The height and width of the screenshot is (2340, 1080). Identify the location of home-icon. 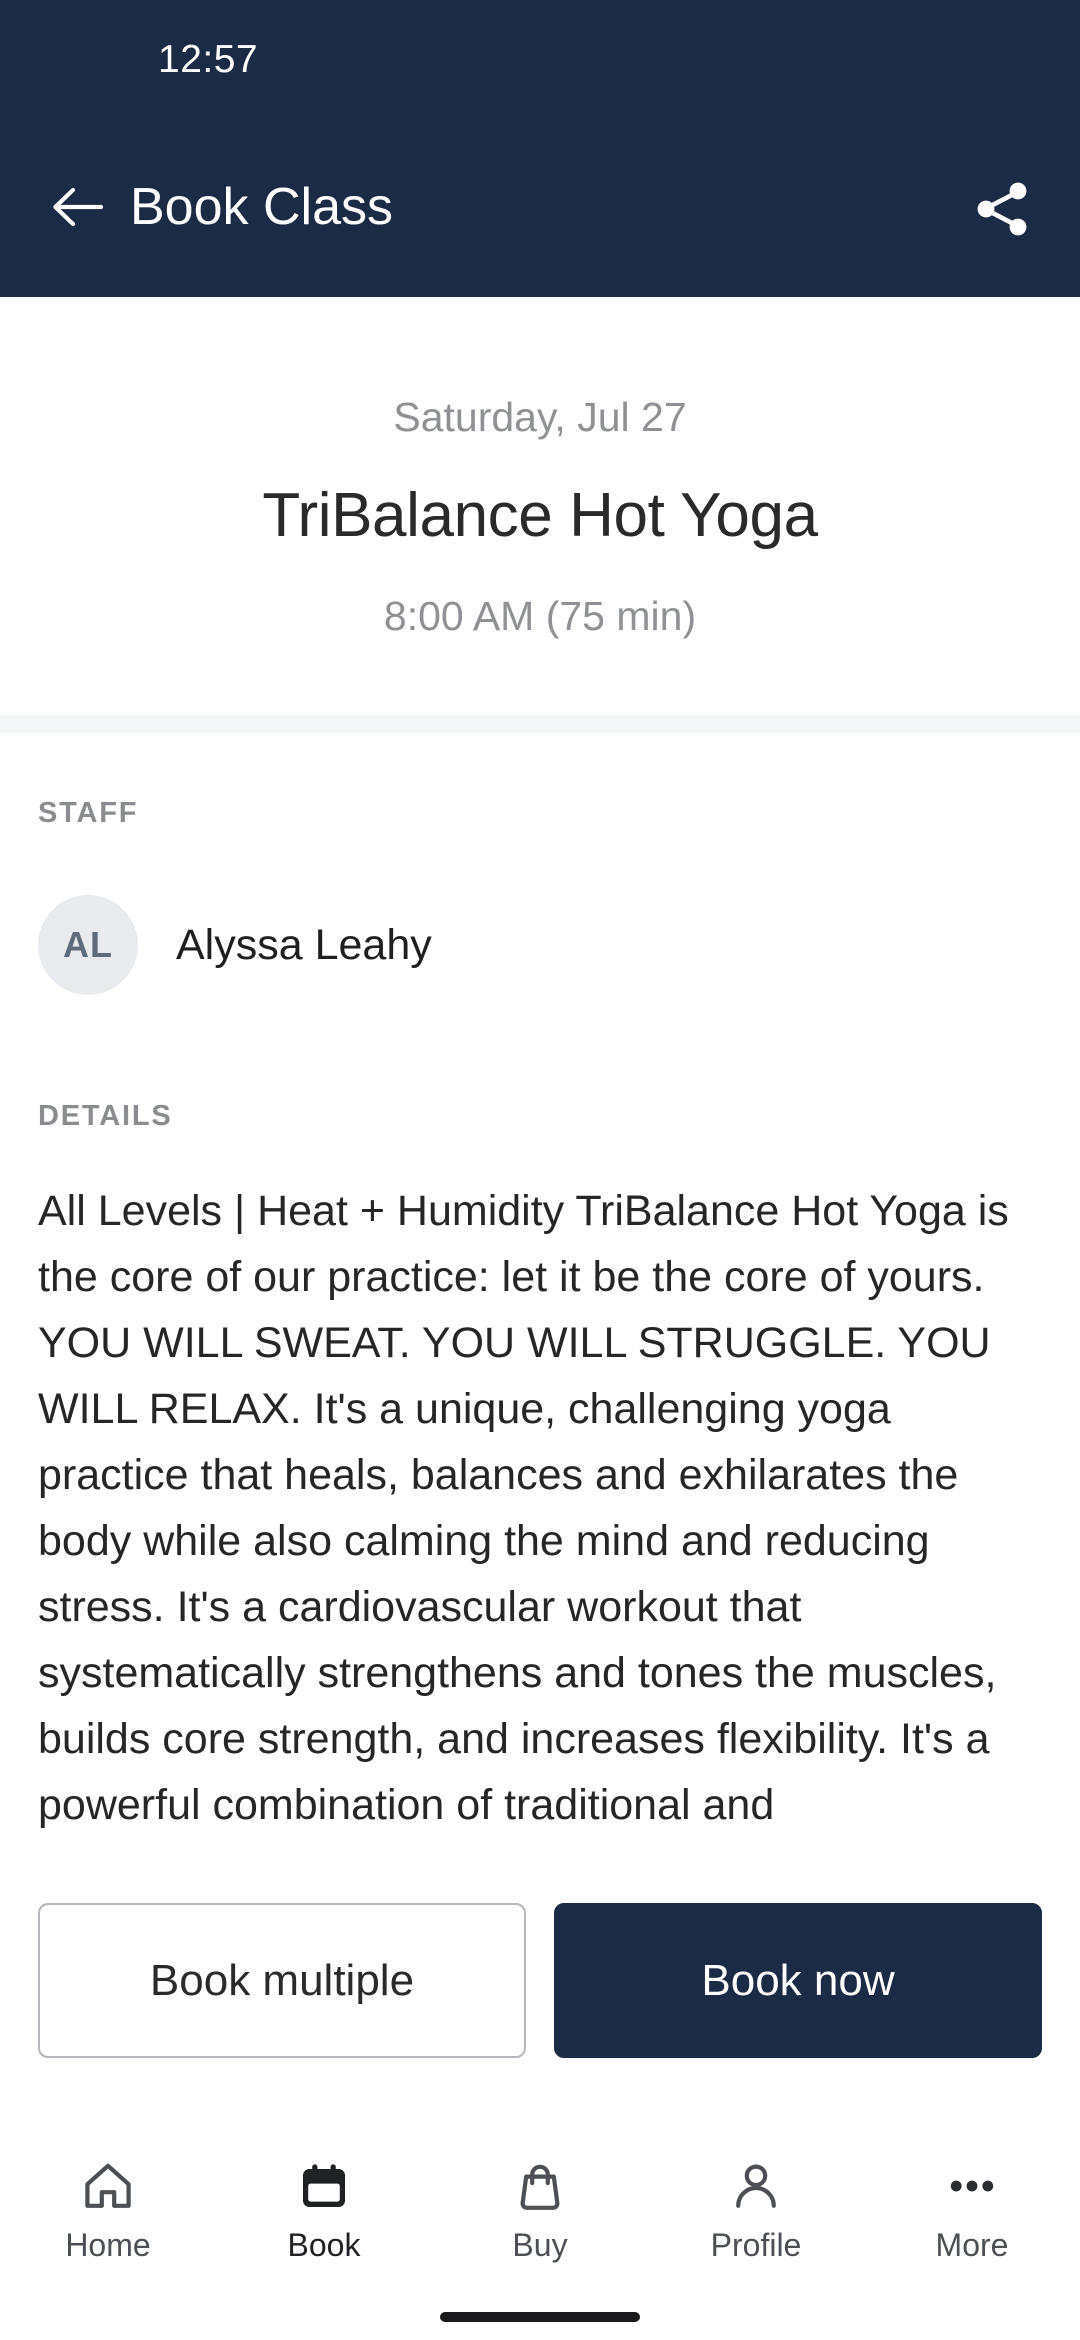
(108, 2186).